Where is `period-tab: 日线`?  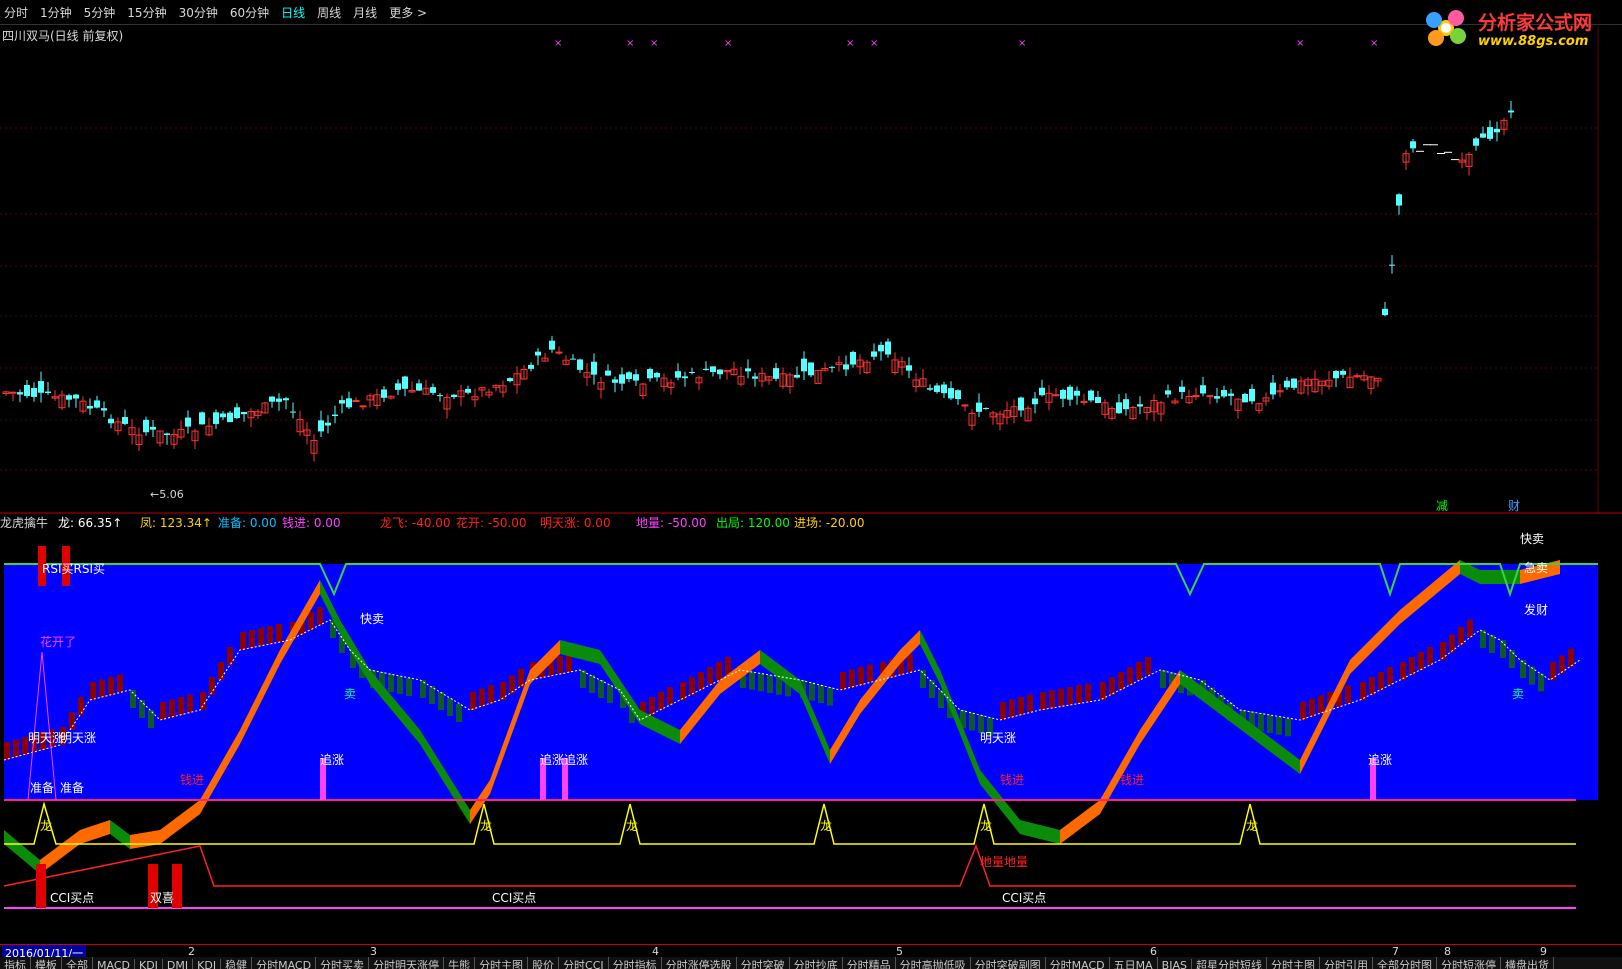
period-tab: 日线 is located at coordinates (293, 12).